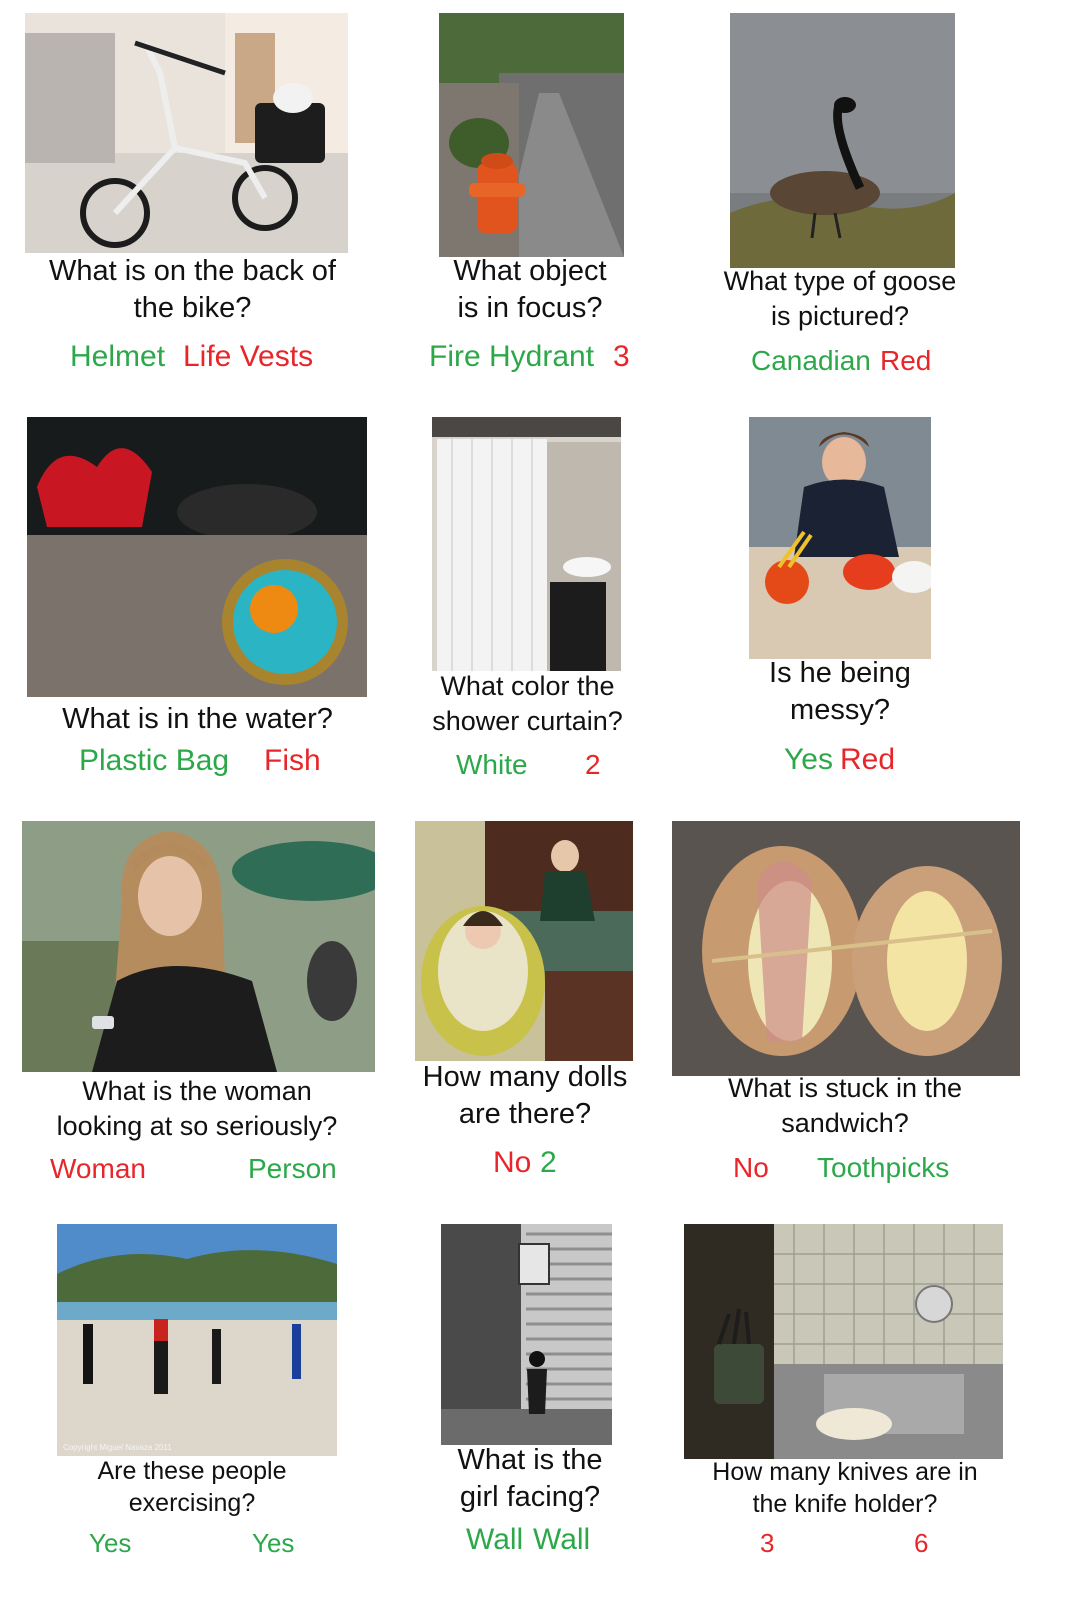 This screenshot has height=1600, width=1070. Describe the element at coordinates (526, 544) in the screenshot. I see `shower-curtain-photo` at that location.